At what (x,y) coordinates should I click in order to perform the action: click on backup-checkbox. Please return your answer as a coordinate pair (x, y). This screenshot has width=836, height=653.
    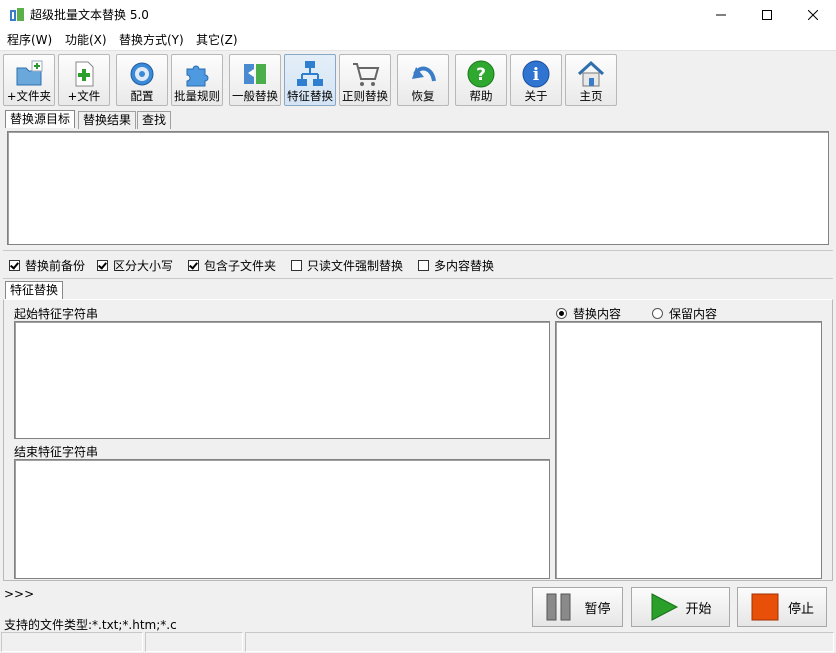
    Looking at the image, I should click on (14, 265).